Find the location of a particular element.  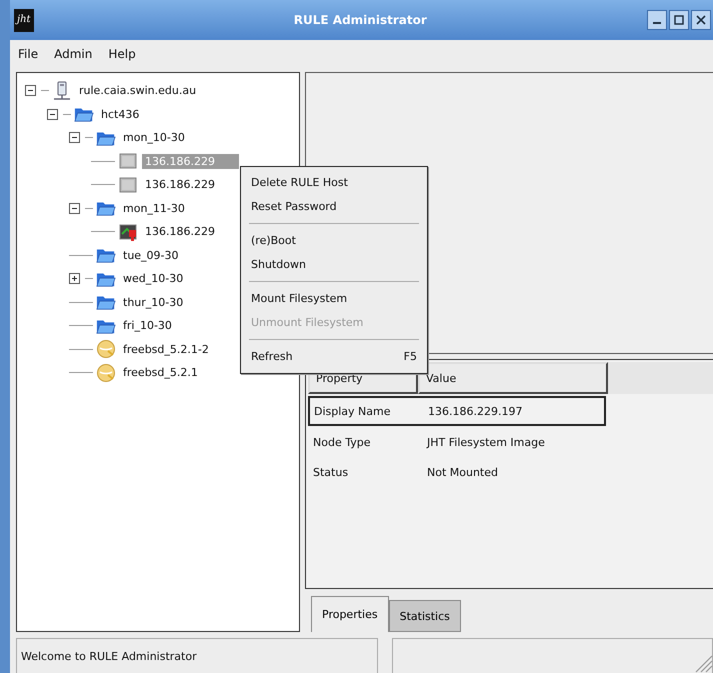

context-menu-item: Shutdown is located at coordinates (334, 264).